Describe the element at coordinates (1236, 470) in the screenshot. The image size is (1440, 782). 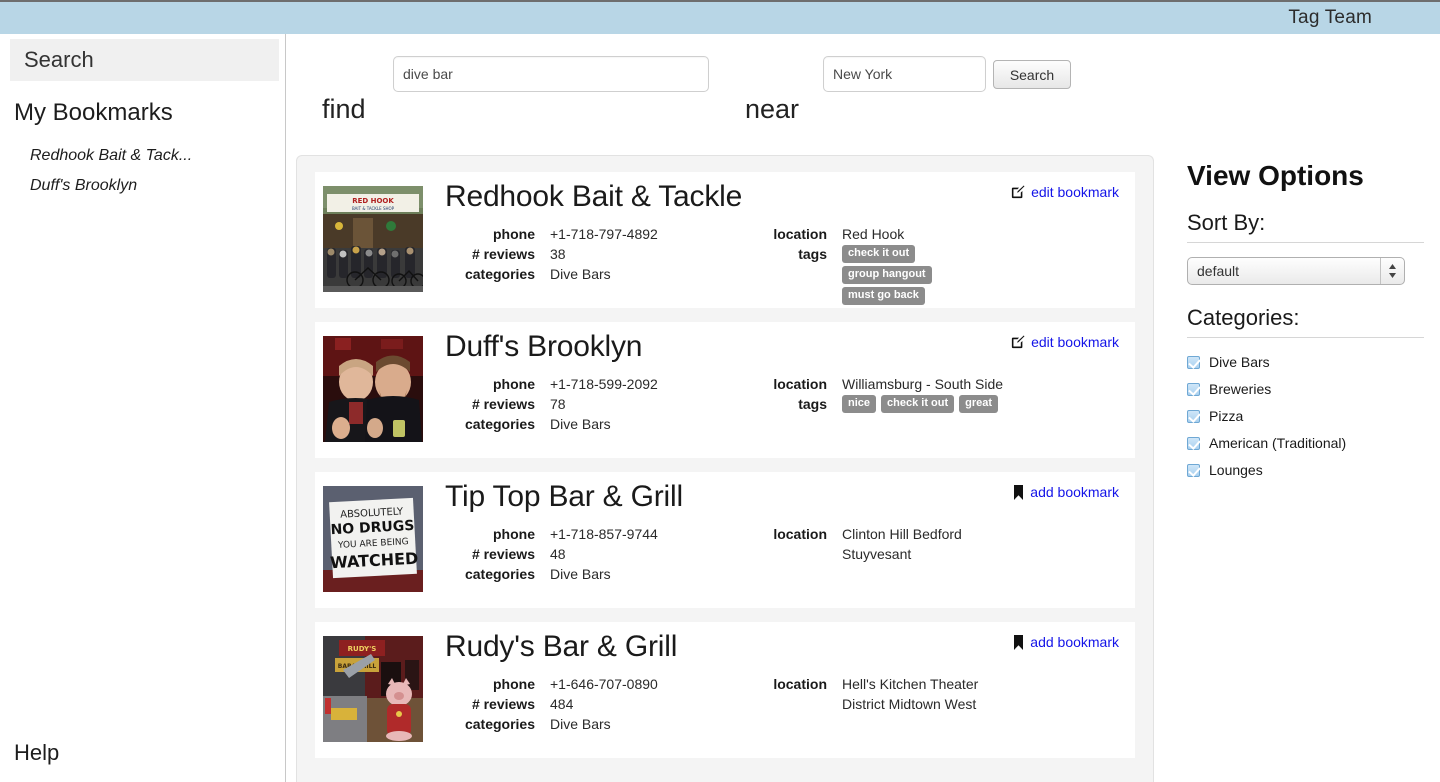
I see `category-label: Lounges` at that location.